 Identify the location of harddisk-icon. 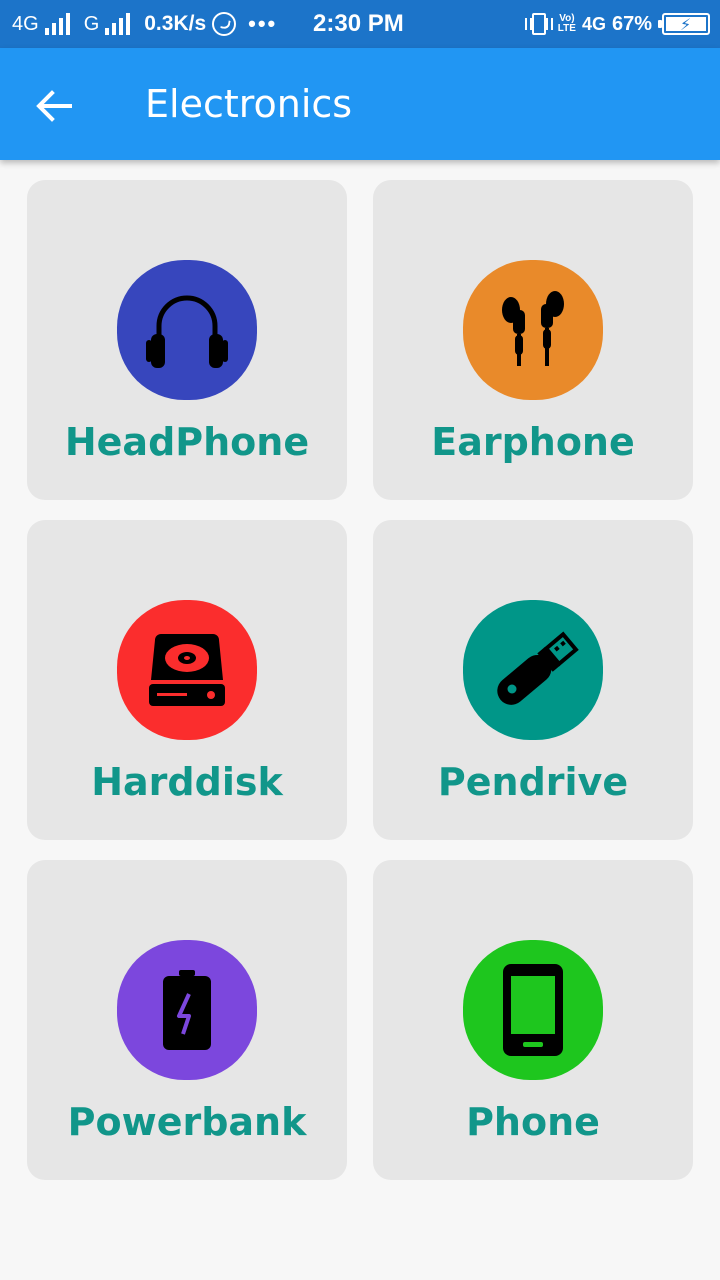
(187, 670).